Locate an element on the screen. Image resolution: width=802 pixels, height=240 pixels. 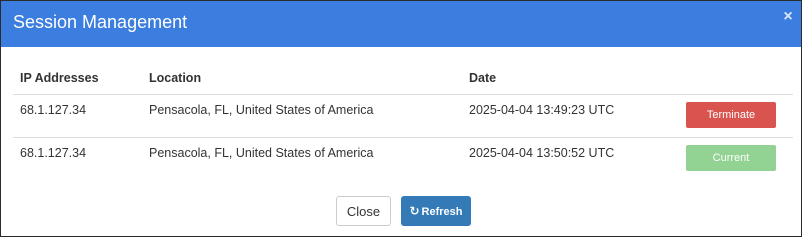
cell-action: Current is located at coordinates (735, 159).